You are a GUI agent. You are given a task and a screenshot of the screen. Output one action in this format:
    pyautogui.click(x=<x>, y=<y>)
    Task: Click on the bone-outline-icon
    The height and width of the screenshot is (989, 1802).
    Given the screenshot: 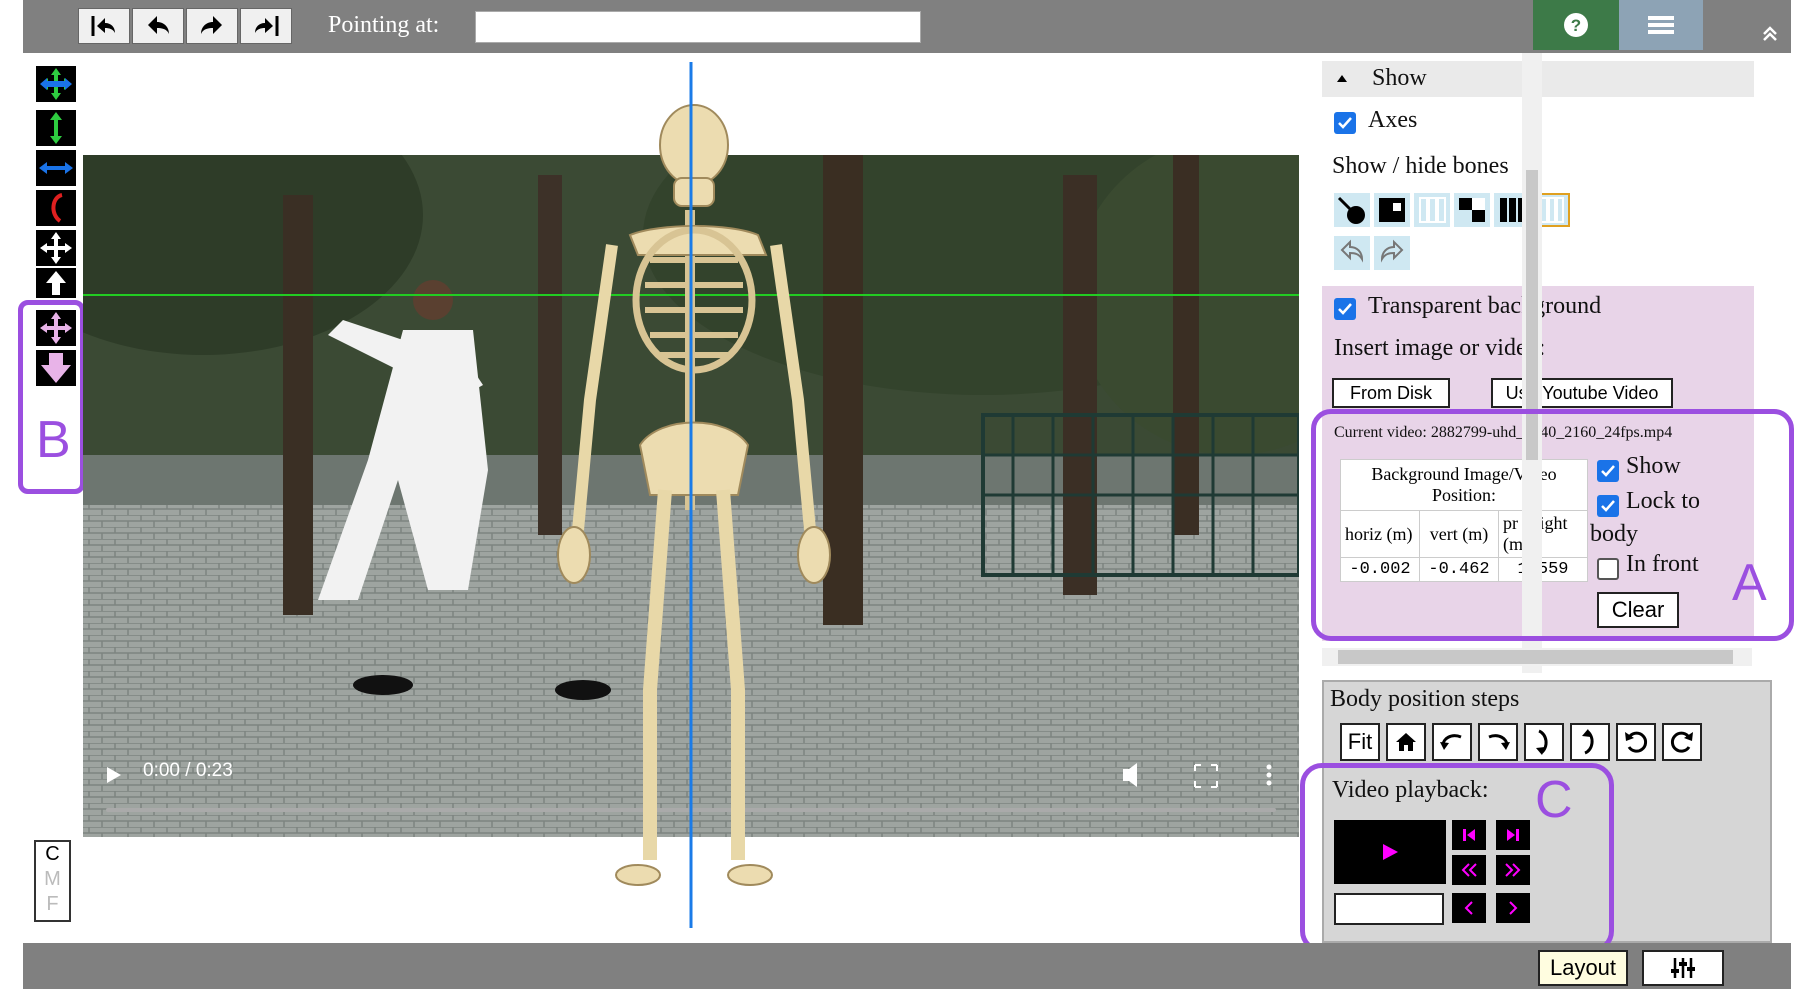 What is the action you would take?
    pyautogui.click(x=1432, y=210)
    